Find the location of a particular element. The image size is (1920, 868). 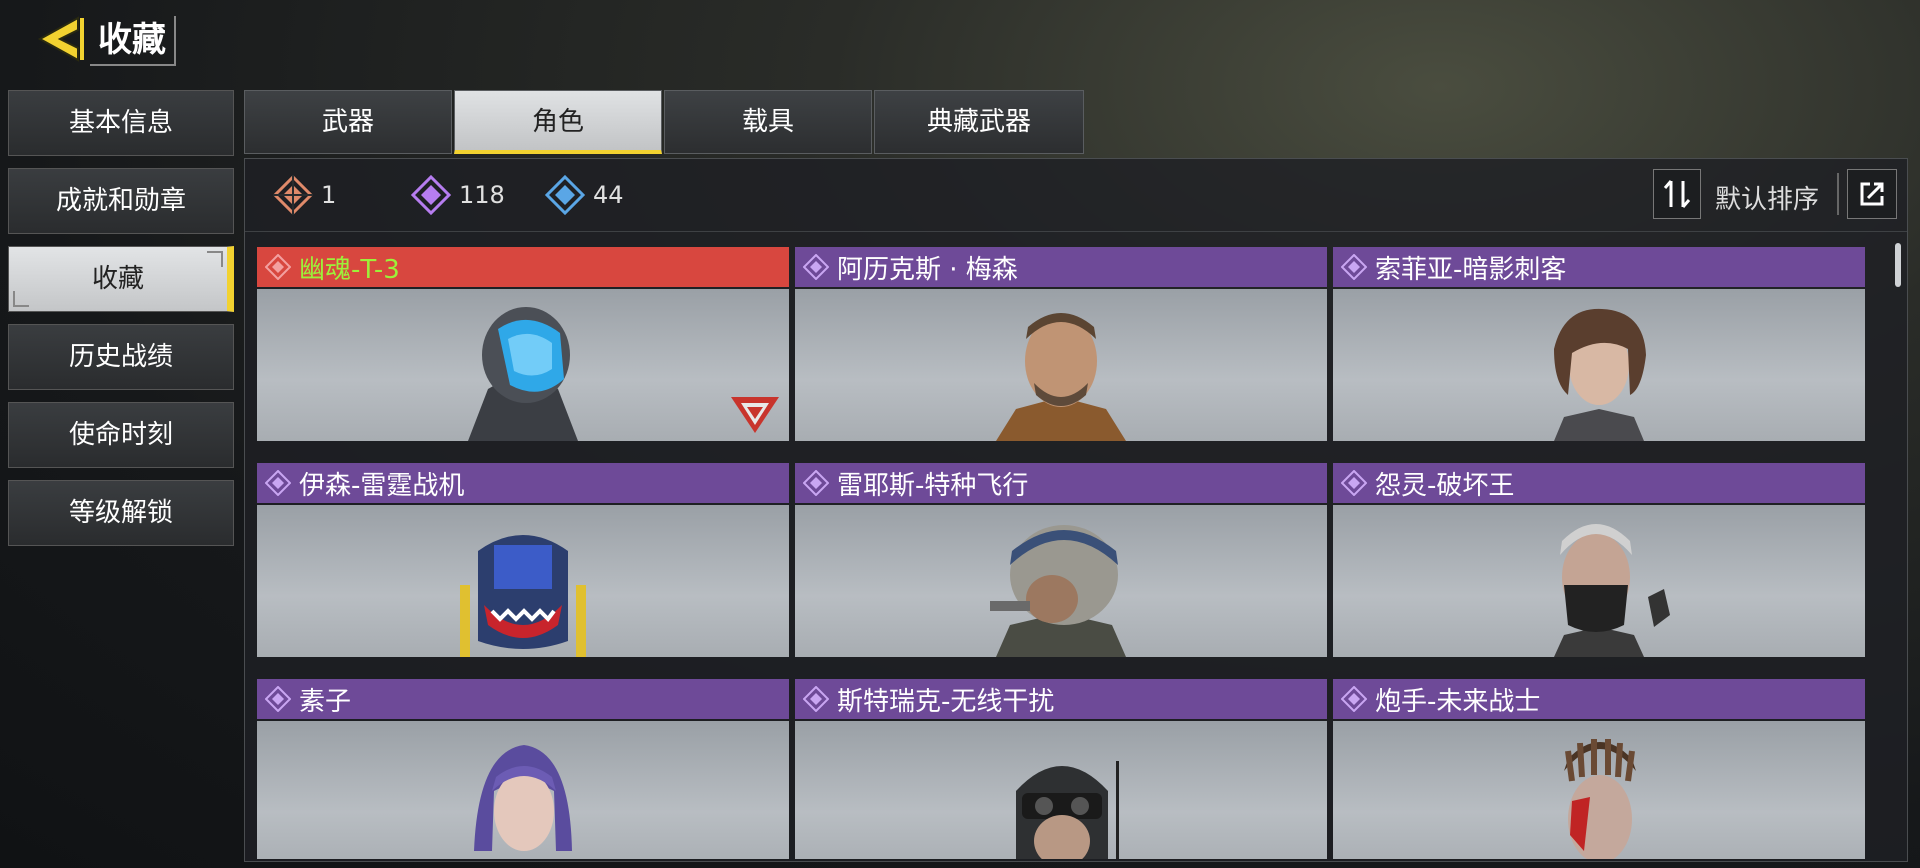

character-card: 阿历克斯 · 梅森 is located at coordinates (1061, 344).